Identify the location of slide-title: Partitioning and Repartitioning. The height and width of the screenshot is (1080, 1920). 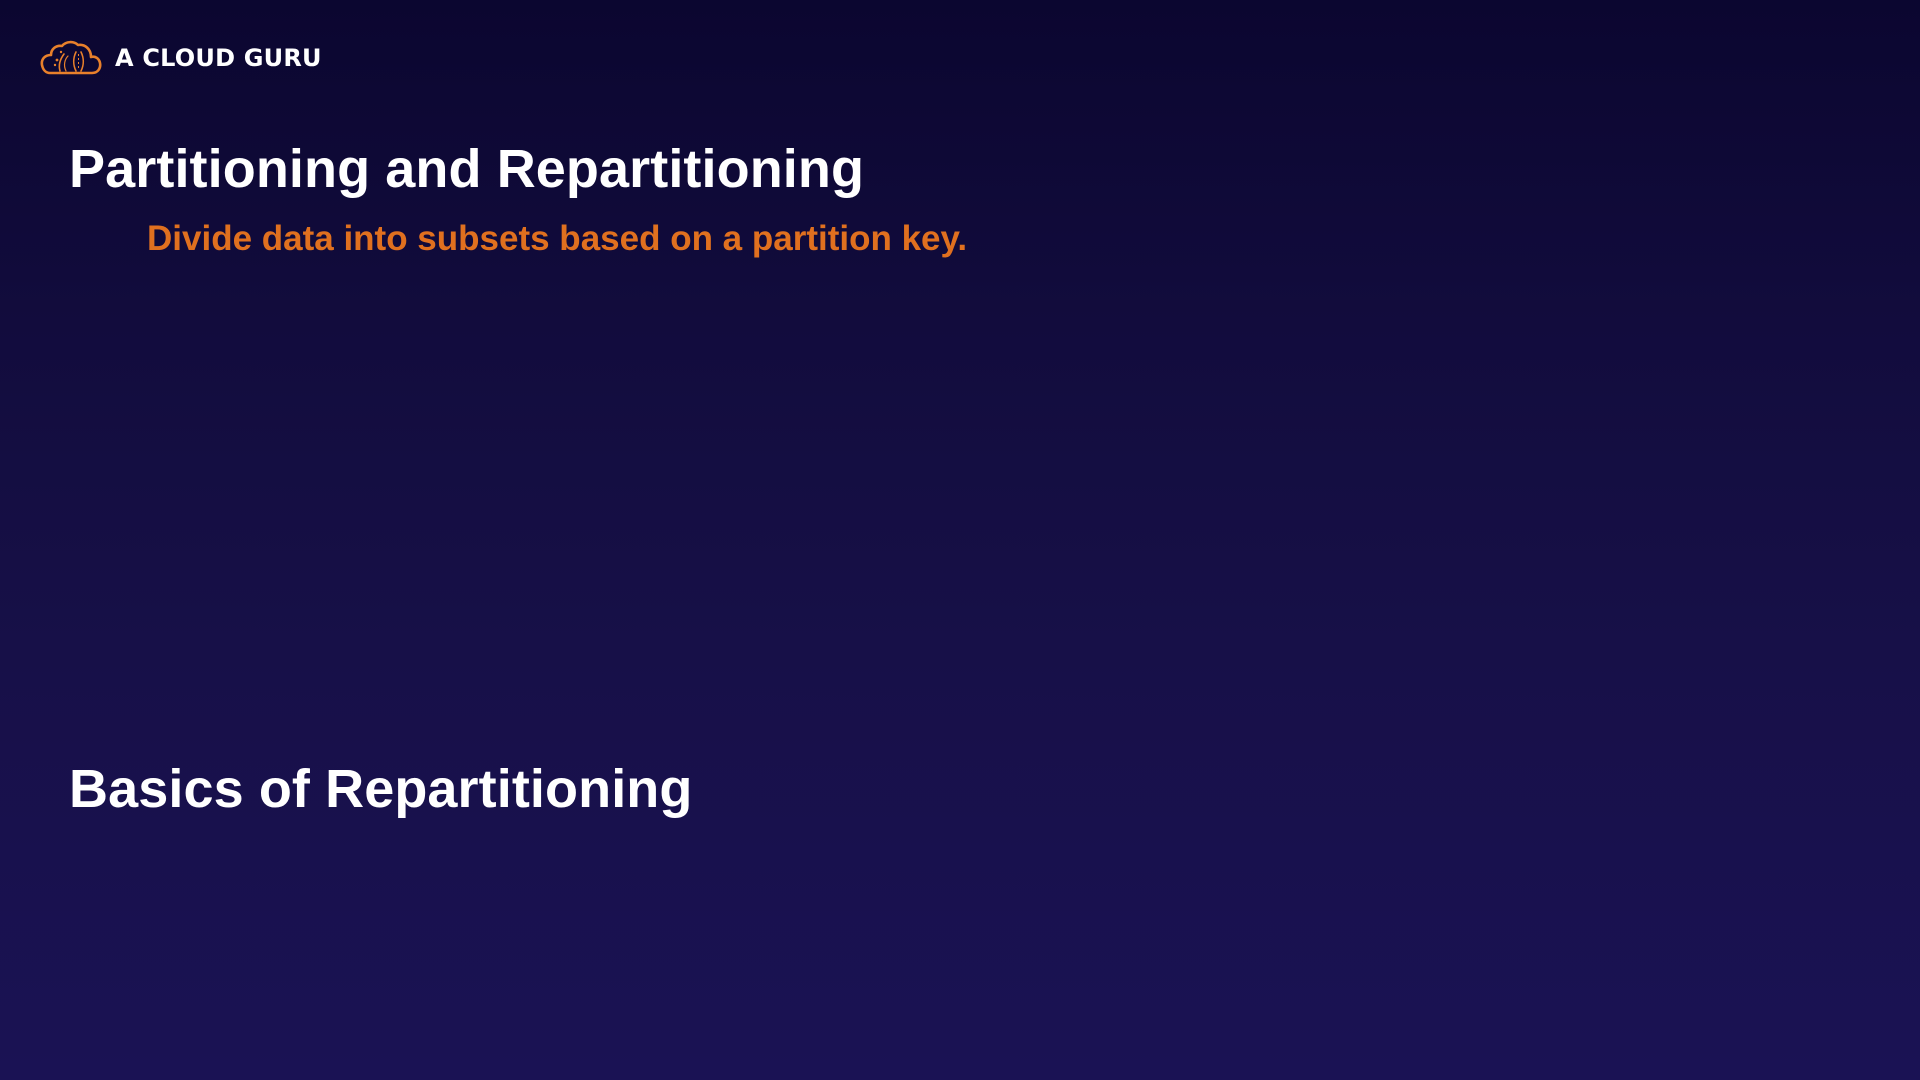
(467, 169).